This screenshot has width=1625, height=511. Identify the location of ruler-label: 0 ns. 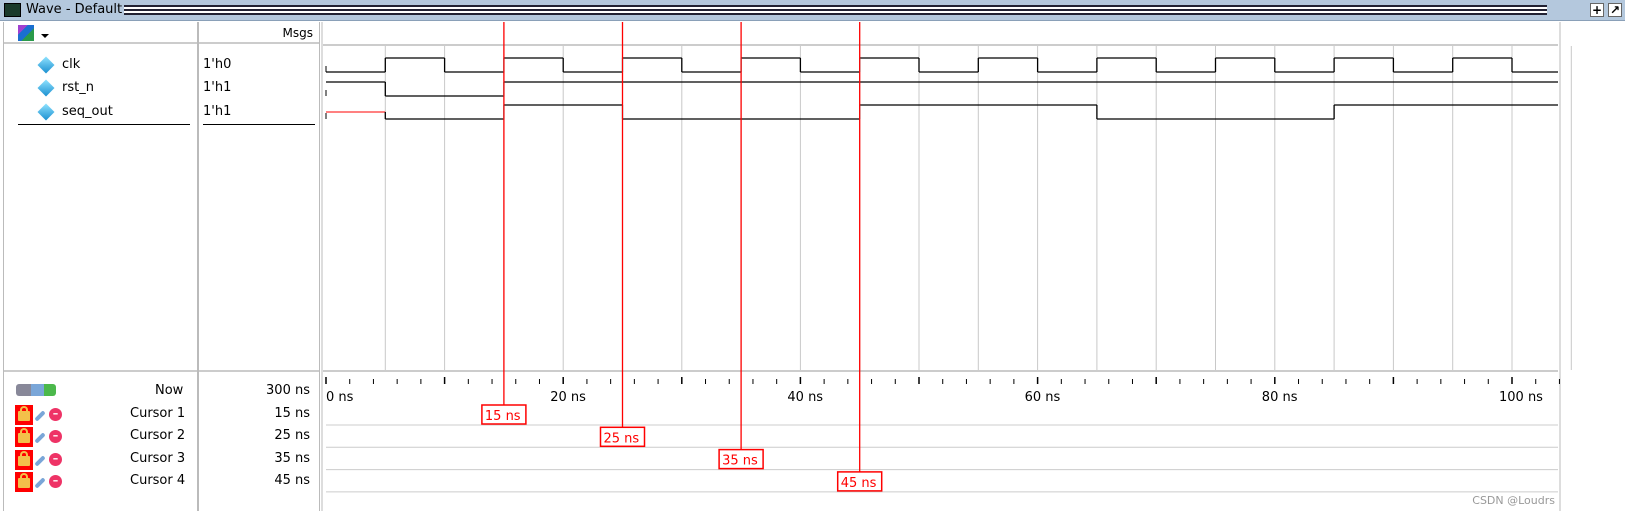
(340, 397).